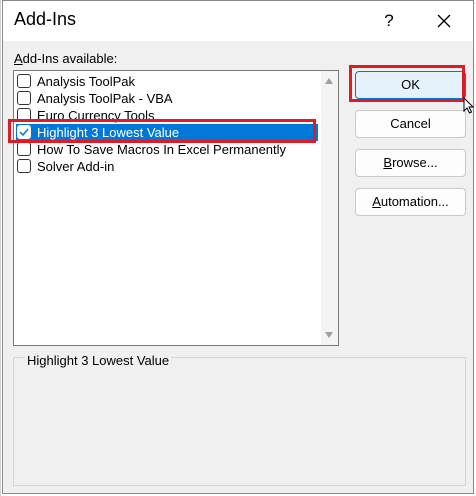 This screenshot has height=496, width=476. I want to click on scroll-down-arrow-icon, so click(329, 335).